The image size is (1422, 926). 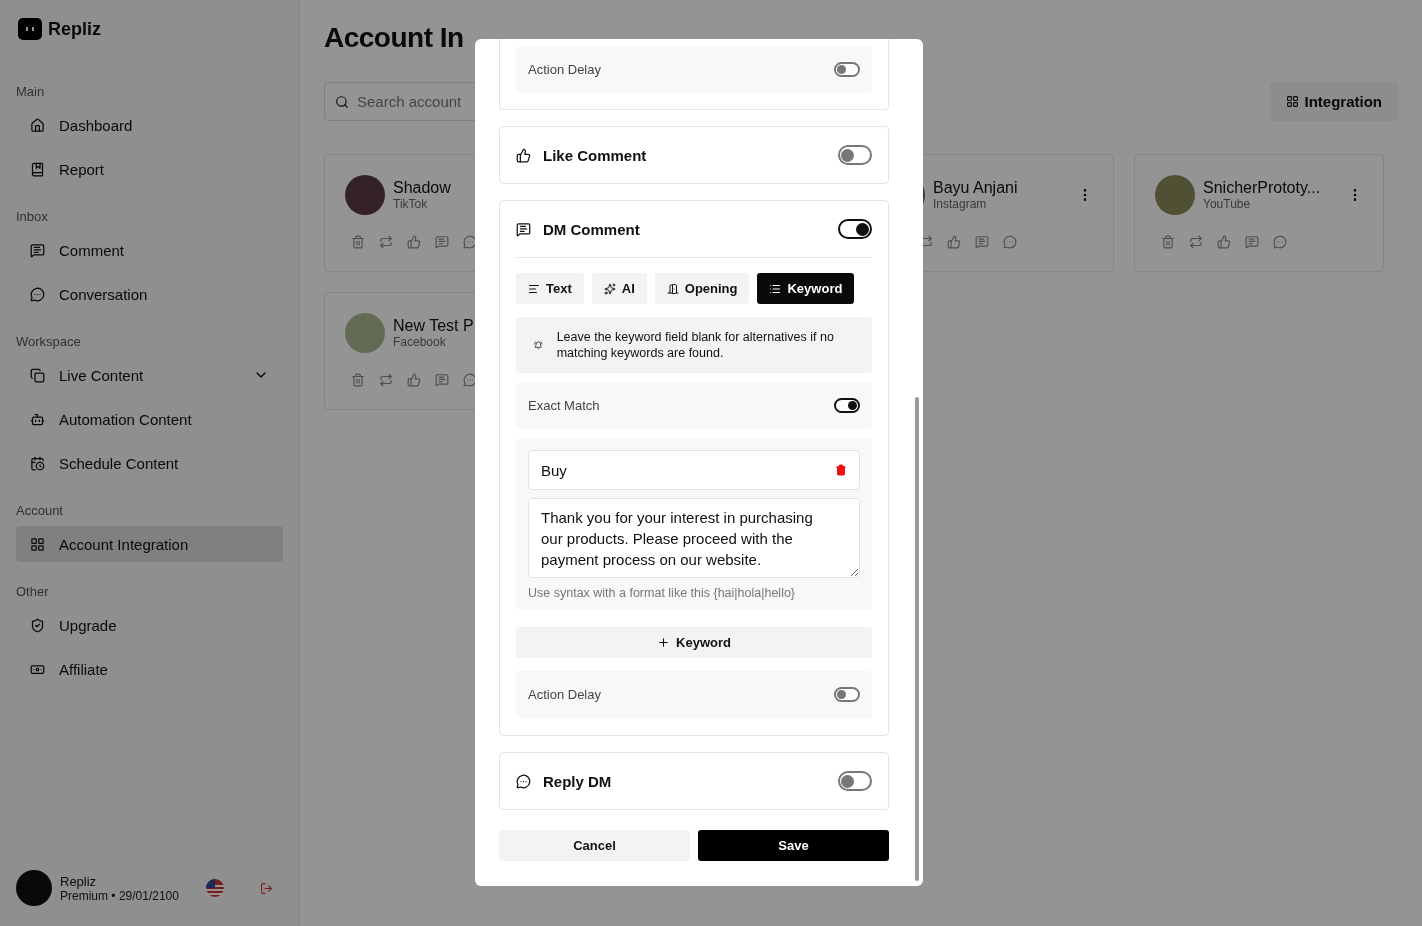 What do you see at coordinates (394, 38) in the screenshot?
I see `page-title: Account In` at bounding box center [394, 38].